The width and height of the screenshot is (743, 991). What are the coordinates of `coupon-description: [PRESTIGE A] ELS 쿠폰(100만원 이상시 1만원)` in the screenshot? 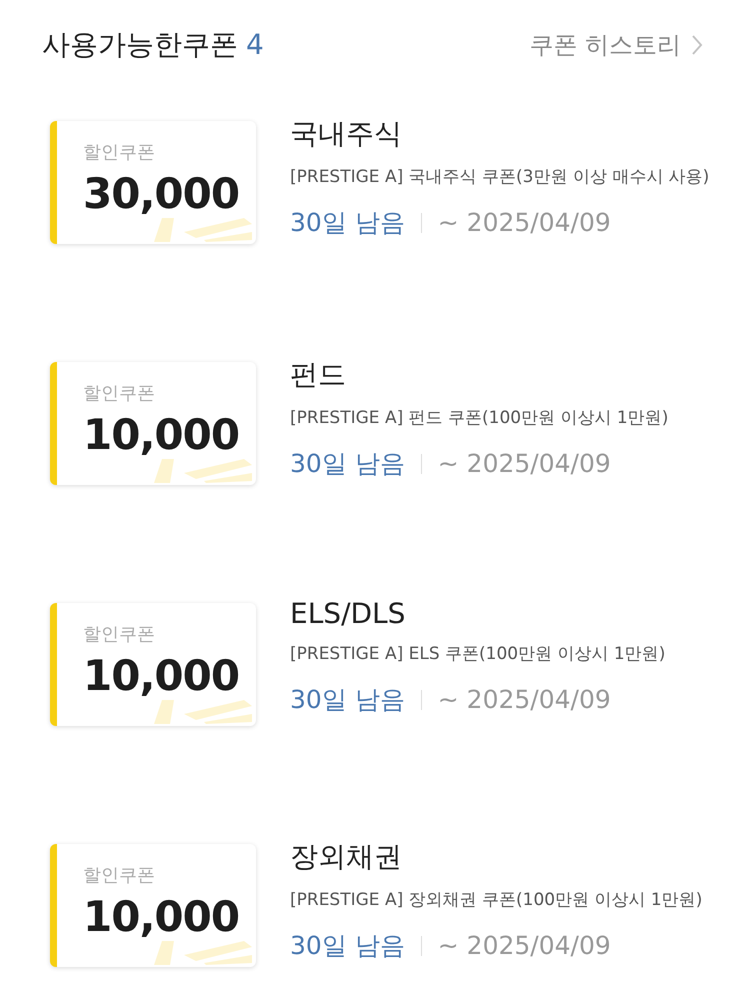 It's located at (478, 654).